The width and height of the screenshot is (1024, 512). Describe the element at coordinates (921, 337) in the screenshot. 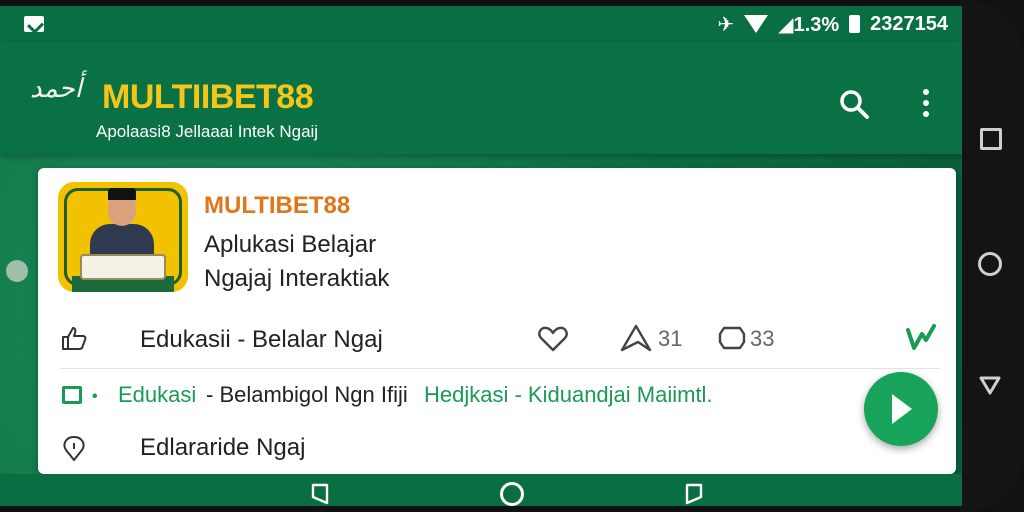

I see `verified-check-icon` at that location.